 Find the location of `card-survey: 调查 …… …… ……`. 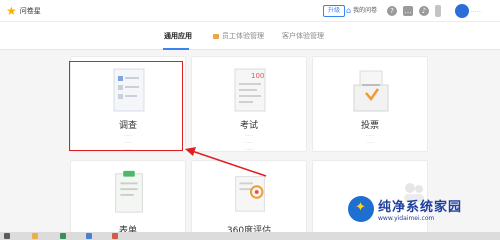

card-survey: 调查 …… …… …… is located at coordinates (128, 104).